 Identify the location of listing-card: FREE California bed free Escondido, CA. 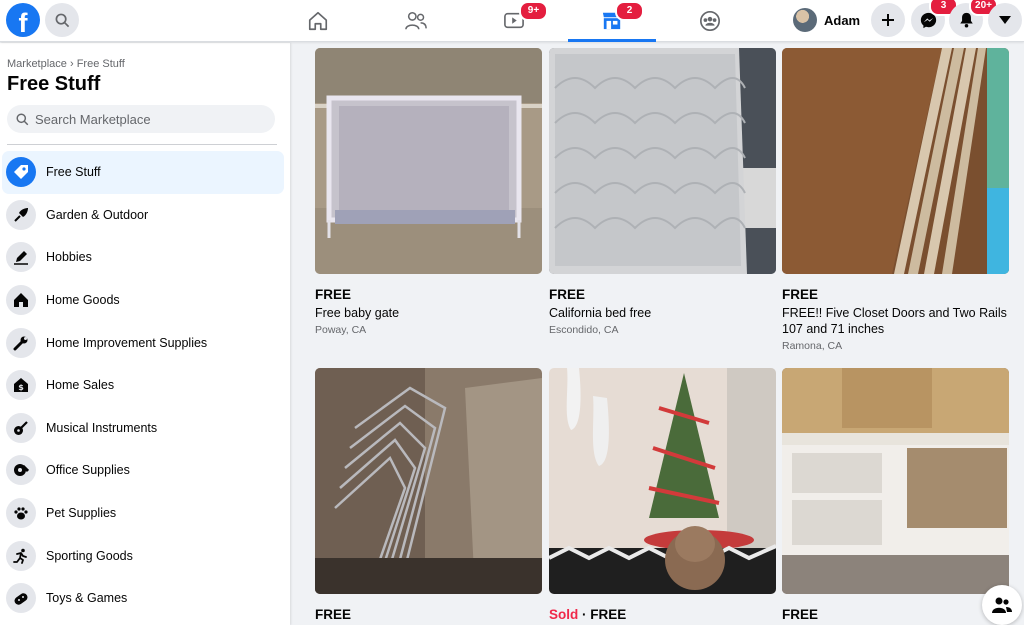
(662, 192).